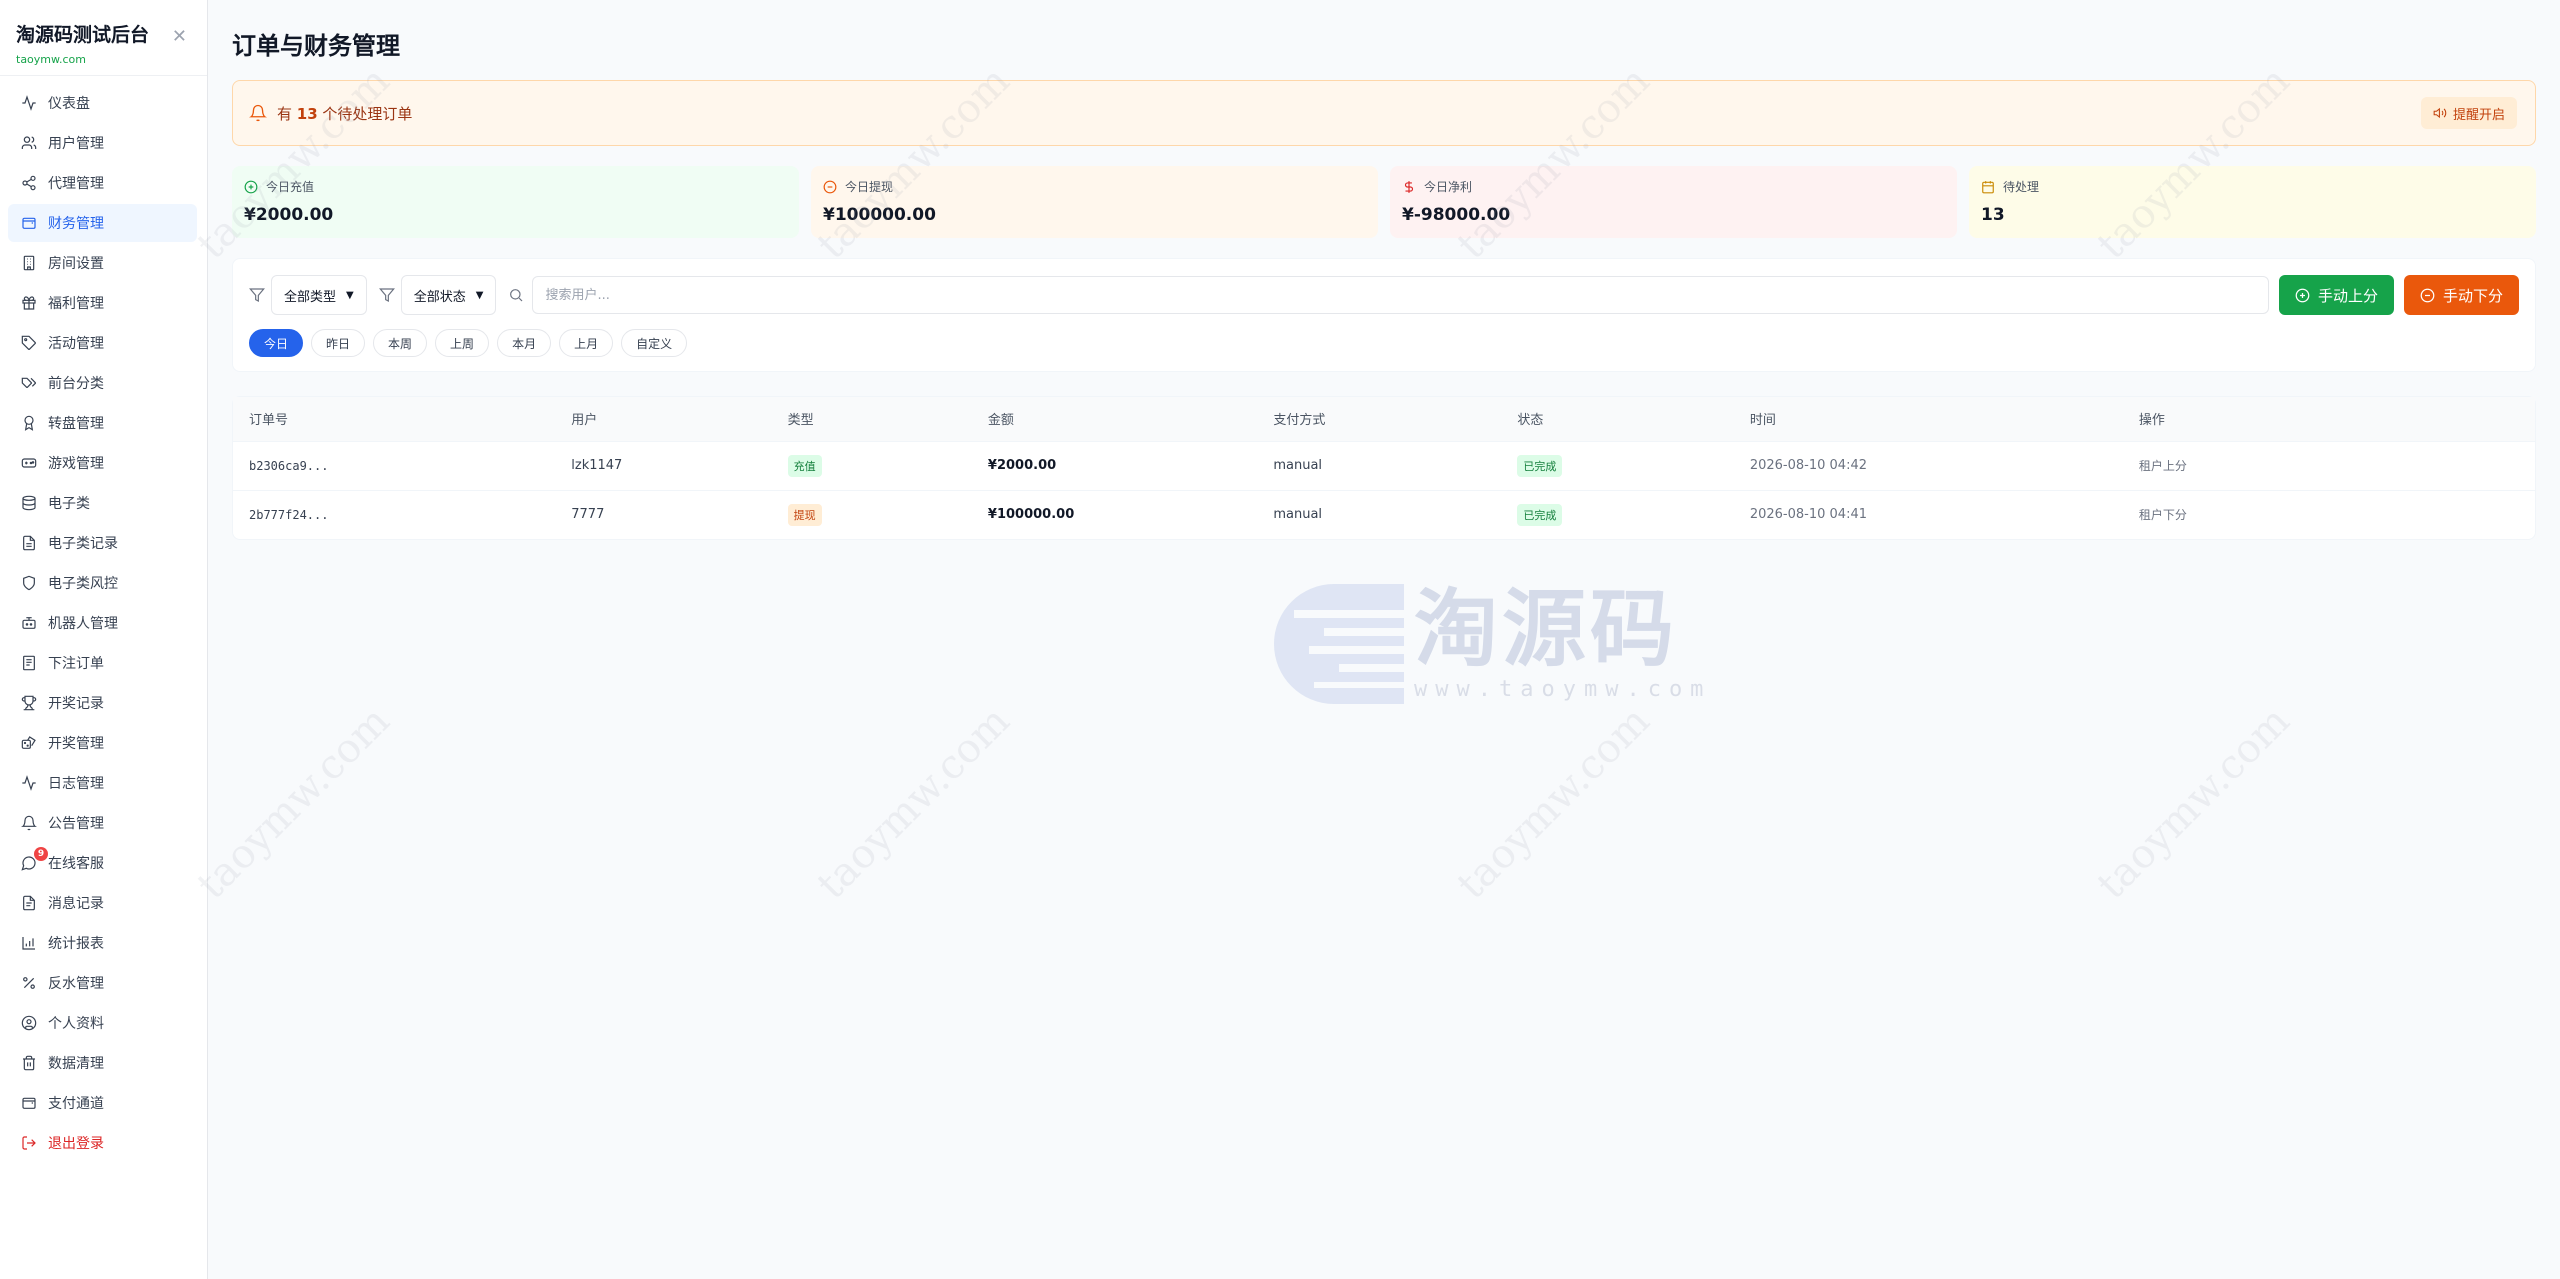 This screenshot has width=2560, height=1279. What do you see at coordinates (102, 663) in the screenshot?
I see `sidebar-item: 下注订单` at bounding box center [102, 663].